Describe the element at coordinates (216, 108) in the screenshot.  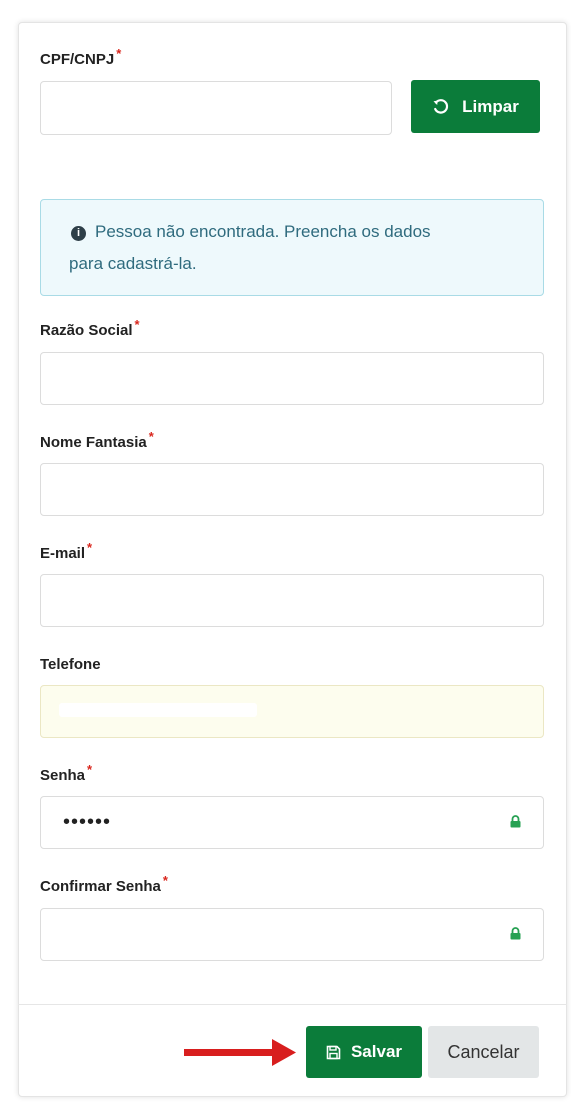
I see `cpf-input` at that location.